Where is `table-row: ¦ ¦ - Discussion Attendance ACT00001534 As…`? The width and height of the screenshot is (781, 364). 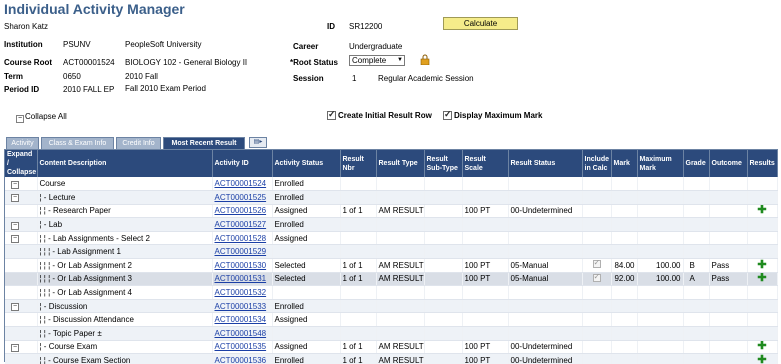 table-row: ¦ ¦ - Discussion Attendance ACT00001534 As… is located at coordinates (391, 320).